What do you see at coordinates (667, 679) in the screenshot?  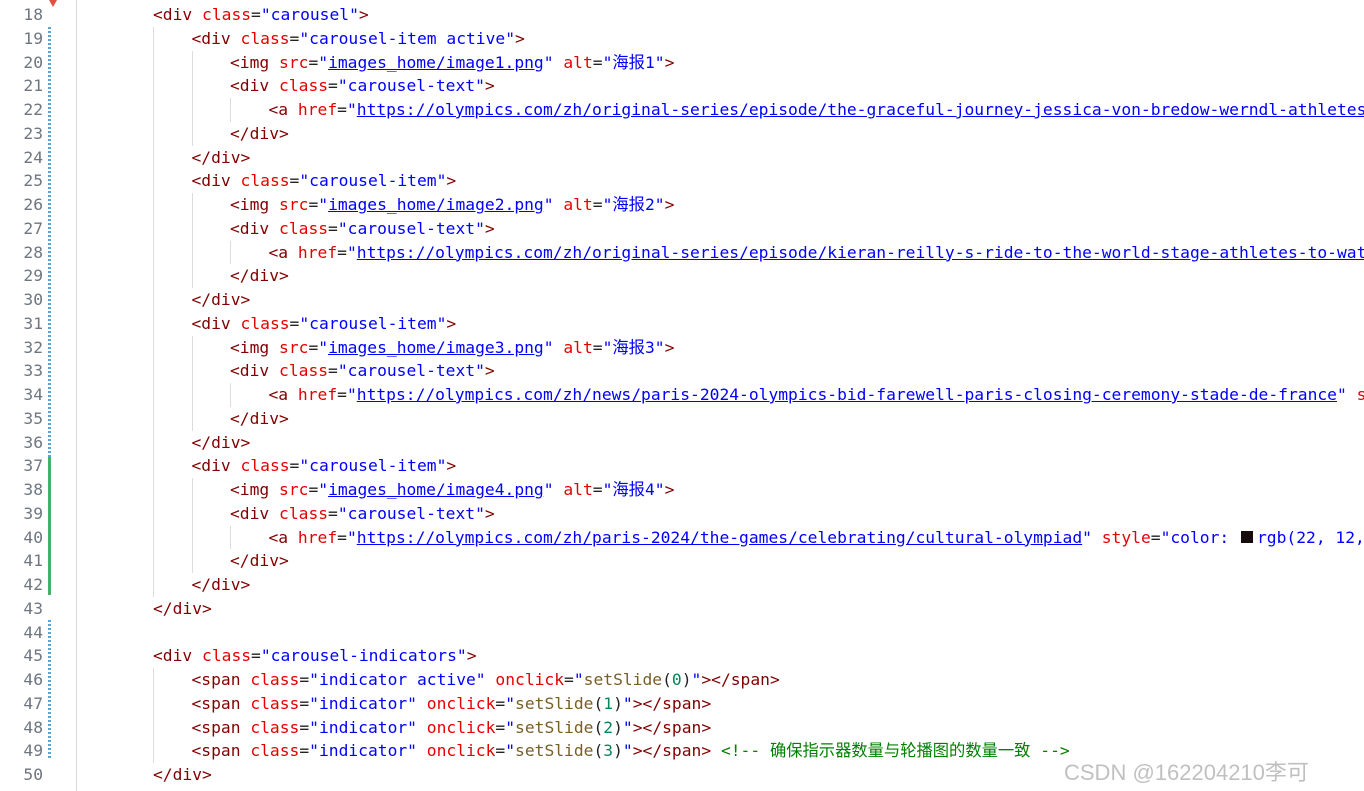 I see `punctuation-token: (` at bounding box center [667, 679].